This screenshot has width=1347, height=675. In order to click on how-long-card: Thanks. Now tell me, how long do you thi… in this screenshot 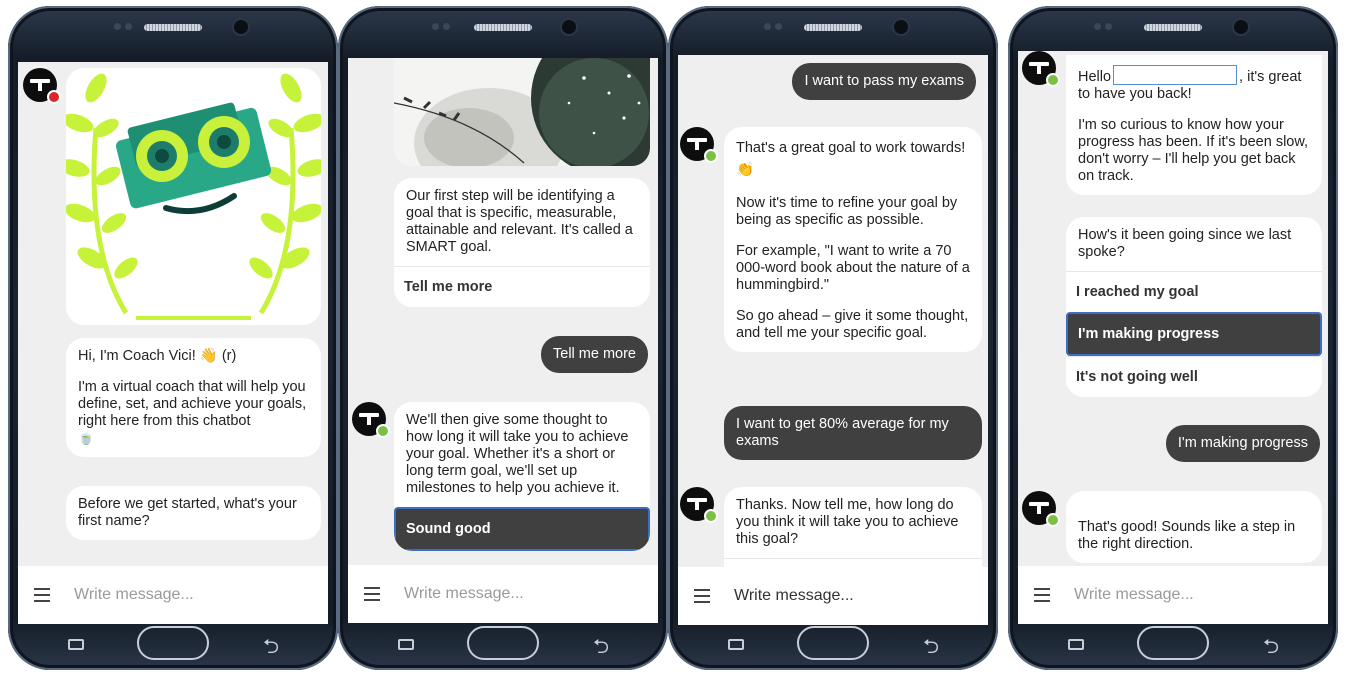, I will do `click(853, 527)`.